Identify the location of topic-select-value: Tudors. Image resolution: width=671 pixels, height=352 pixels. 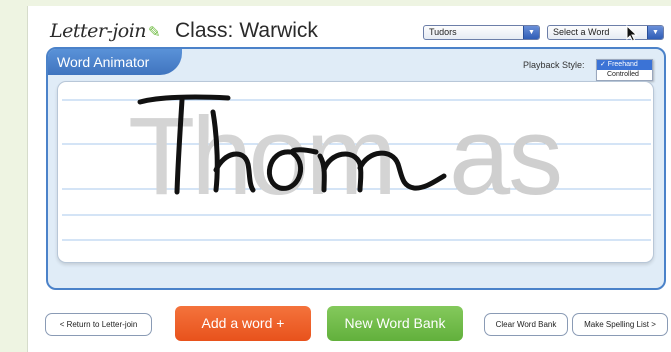
(443, 32).